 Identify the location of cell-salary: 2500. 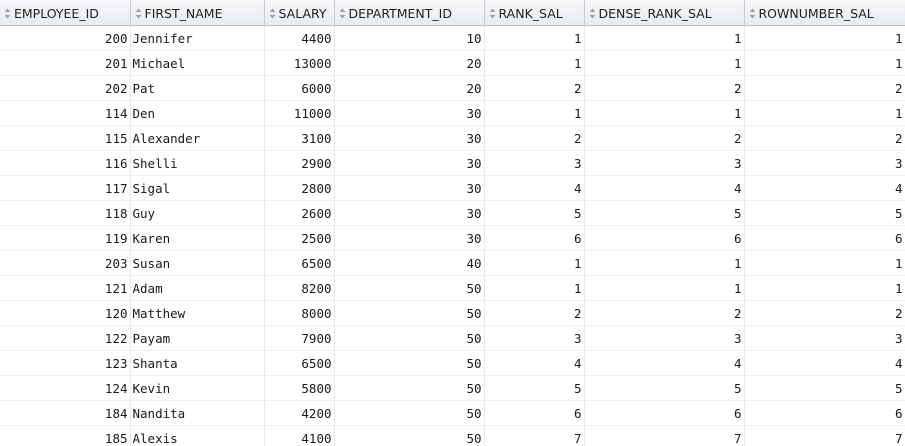
(299, 238).